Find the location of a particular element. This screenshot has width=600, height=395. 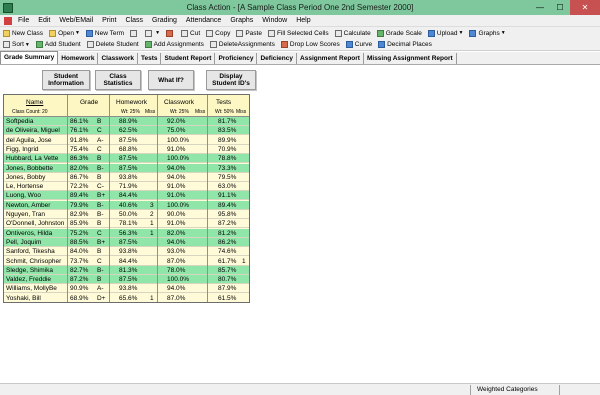

classwork-column-header: Classwork is located at coordinates (179, 102).